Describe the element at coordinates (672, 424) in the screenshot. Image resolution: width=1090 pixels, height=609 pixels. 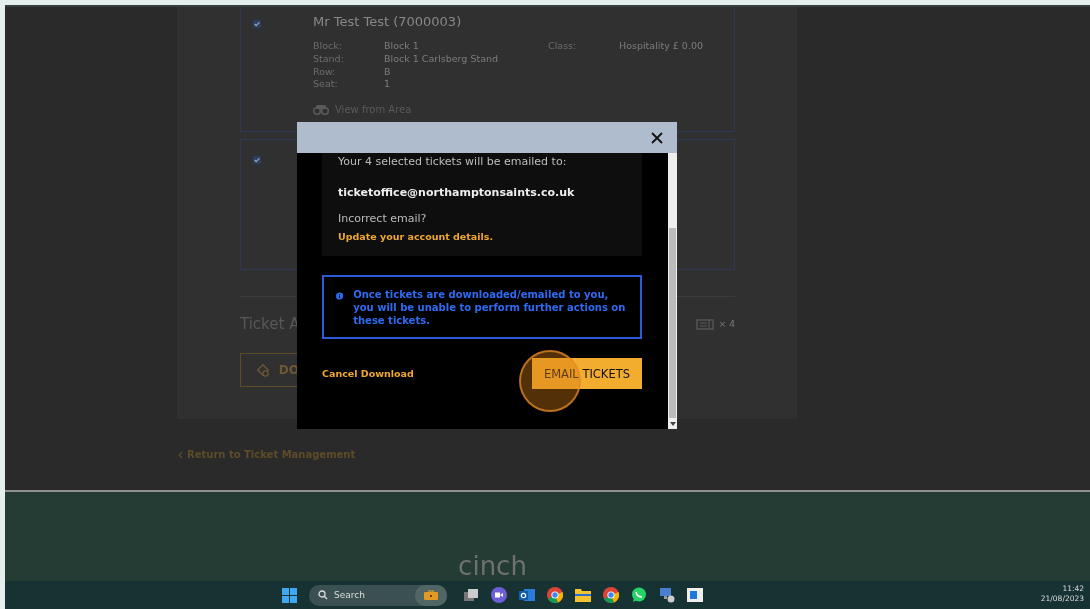
I see `scroll-down-arrow-icon` at that location.